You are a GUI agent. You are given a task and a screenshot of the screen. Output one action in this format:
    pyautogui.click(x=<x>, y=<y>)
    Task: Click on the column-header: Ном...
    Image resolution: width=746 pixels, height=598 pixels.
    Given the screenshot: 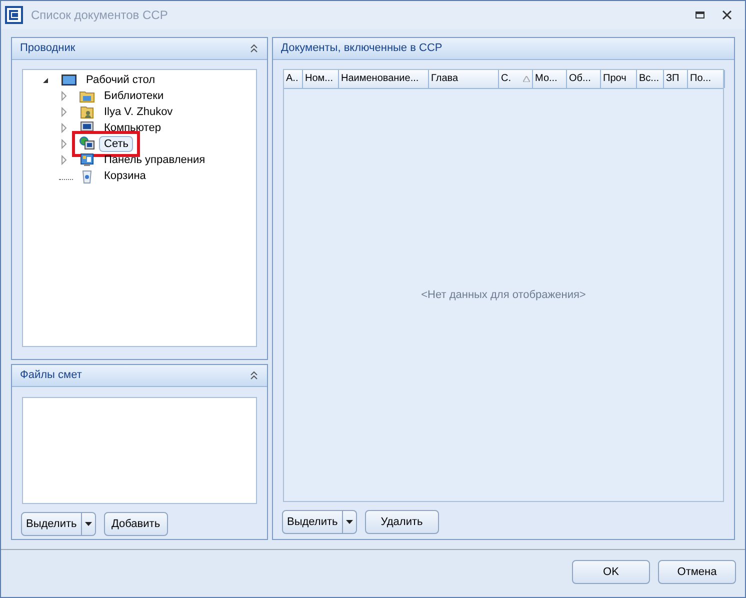 What is the action you would take?
    pyautogui.click(x=321, y=79)
    